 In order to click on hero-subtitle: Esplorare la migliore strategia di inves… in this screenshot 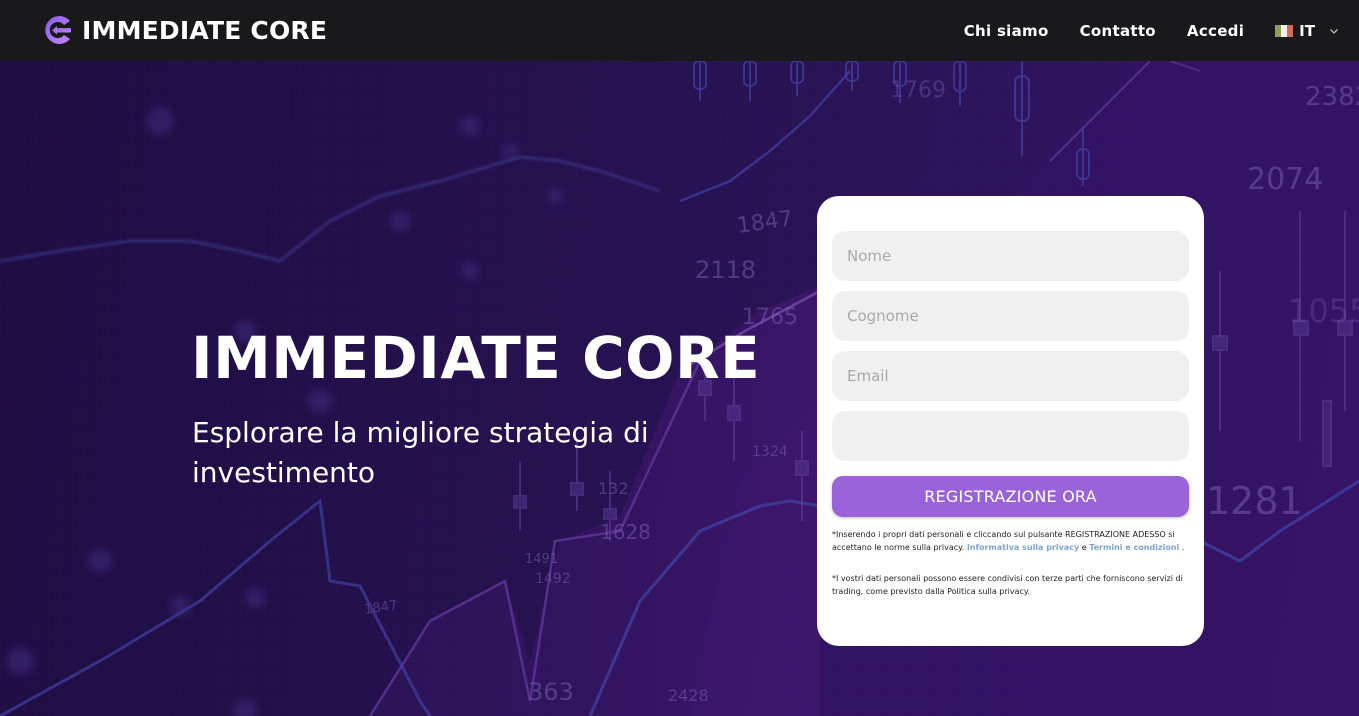, I will do `click(420, 452)`.